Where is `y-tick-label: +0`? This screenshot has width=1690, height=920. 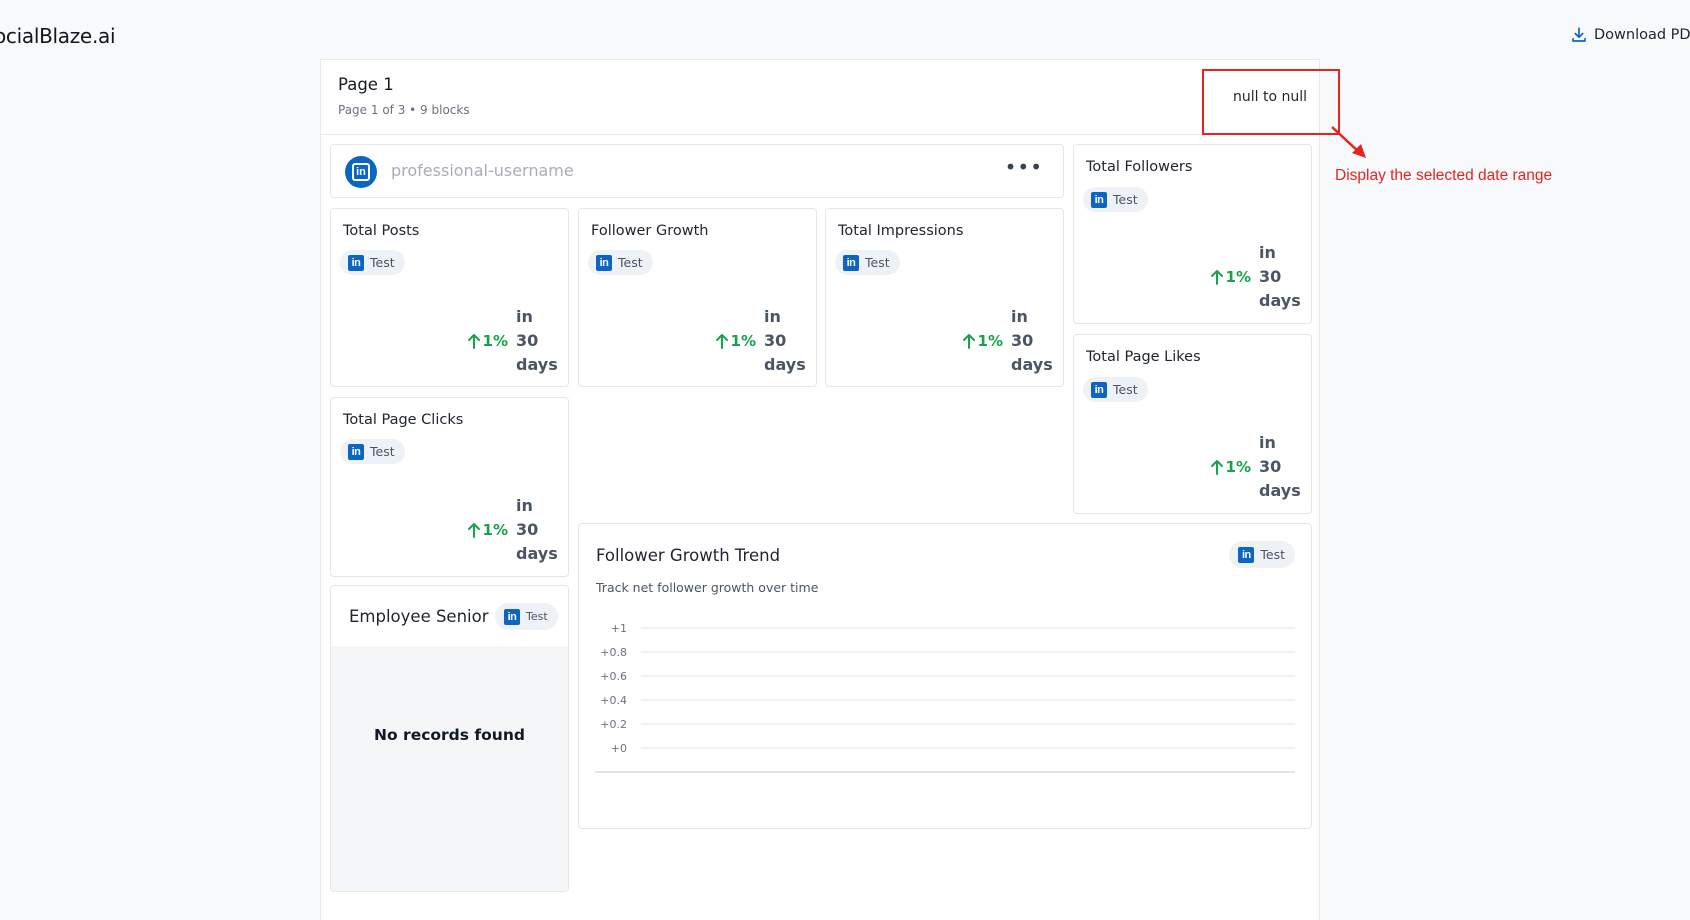
y-tick-label: +0 is located at coordinates (619, 748).